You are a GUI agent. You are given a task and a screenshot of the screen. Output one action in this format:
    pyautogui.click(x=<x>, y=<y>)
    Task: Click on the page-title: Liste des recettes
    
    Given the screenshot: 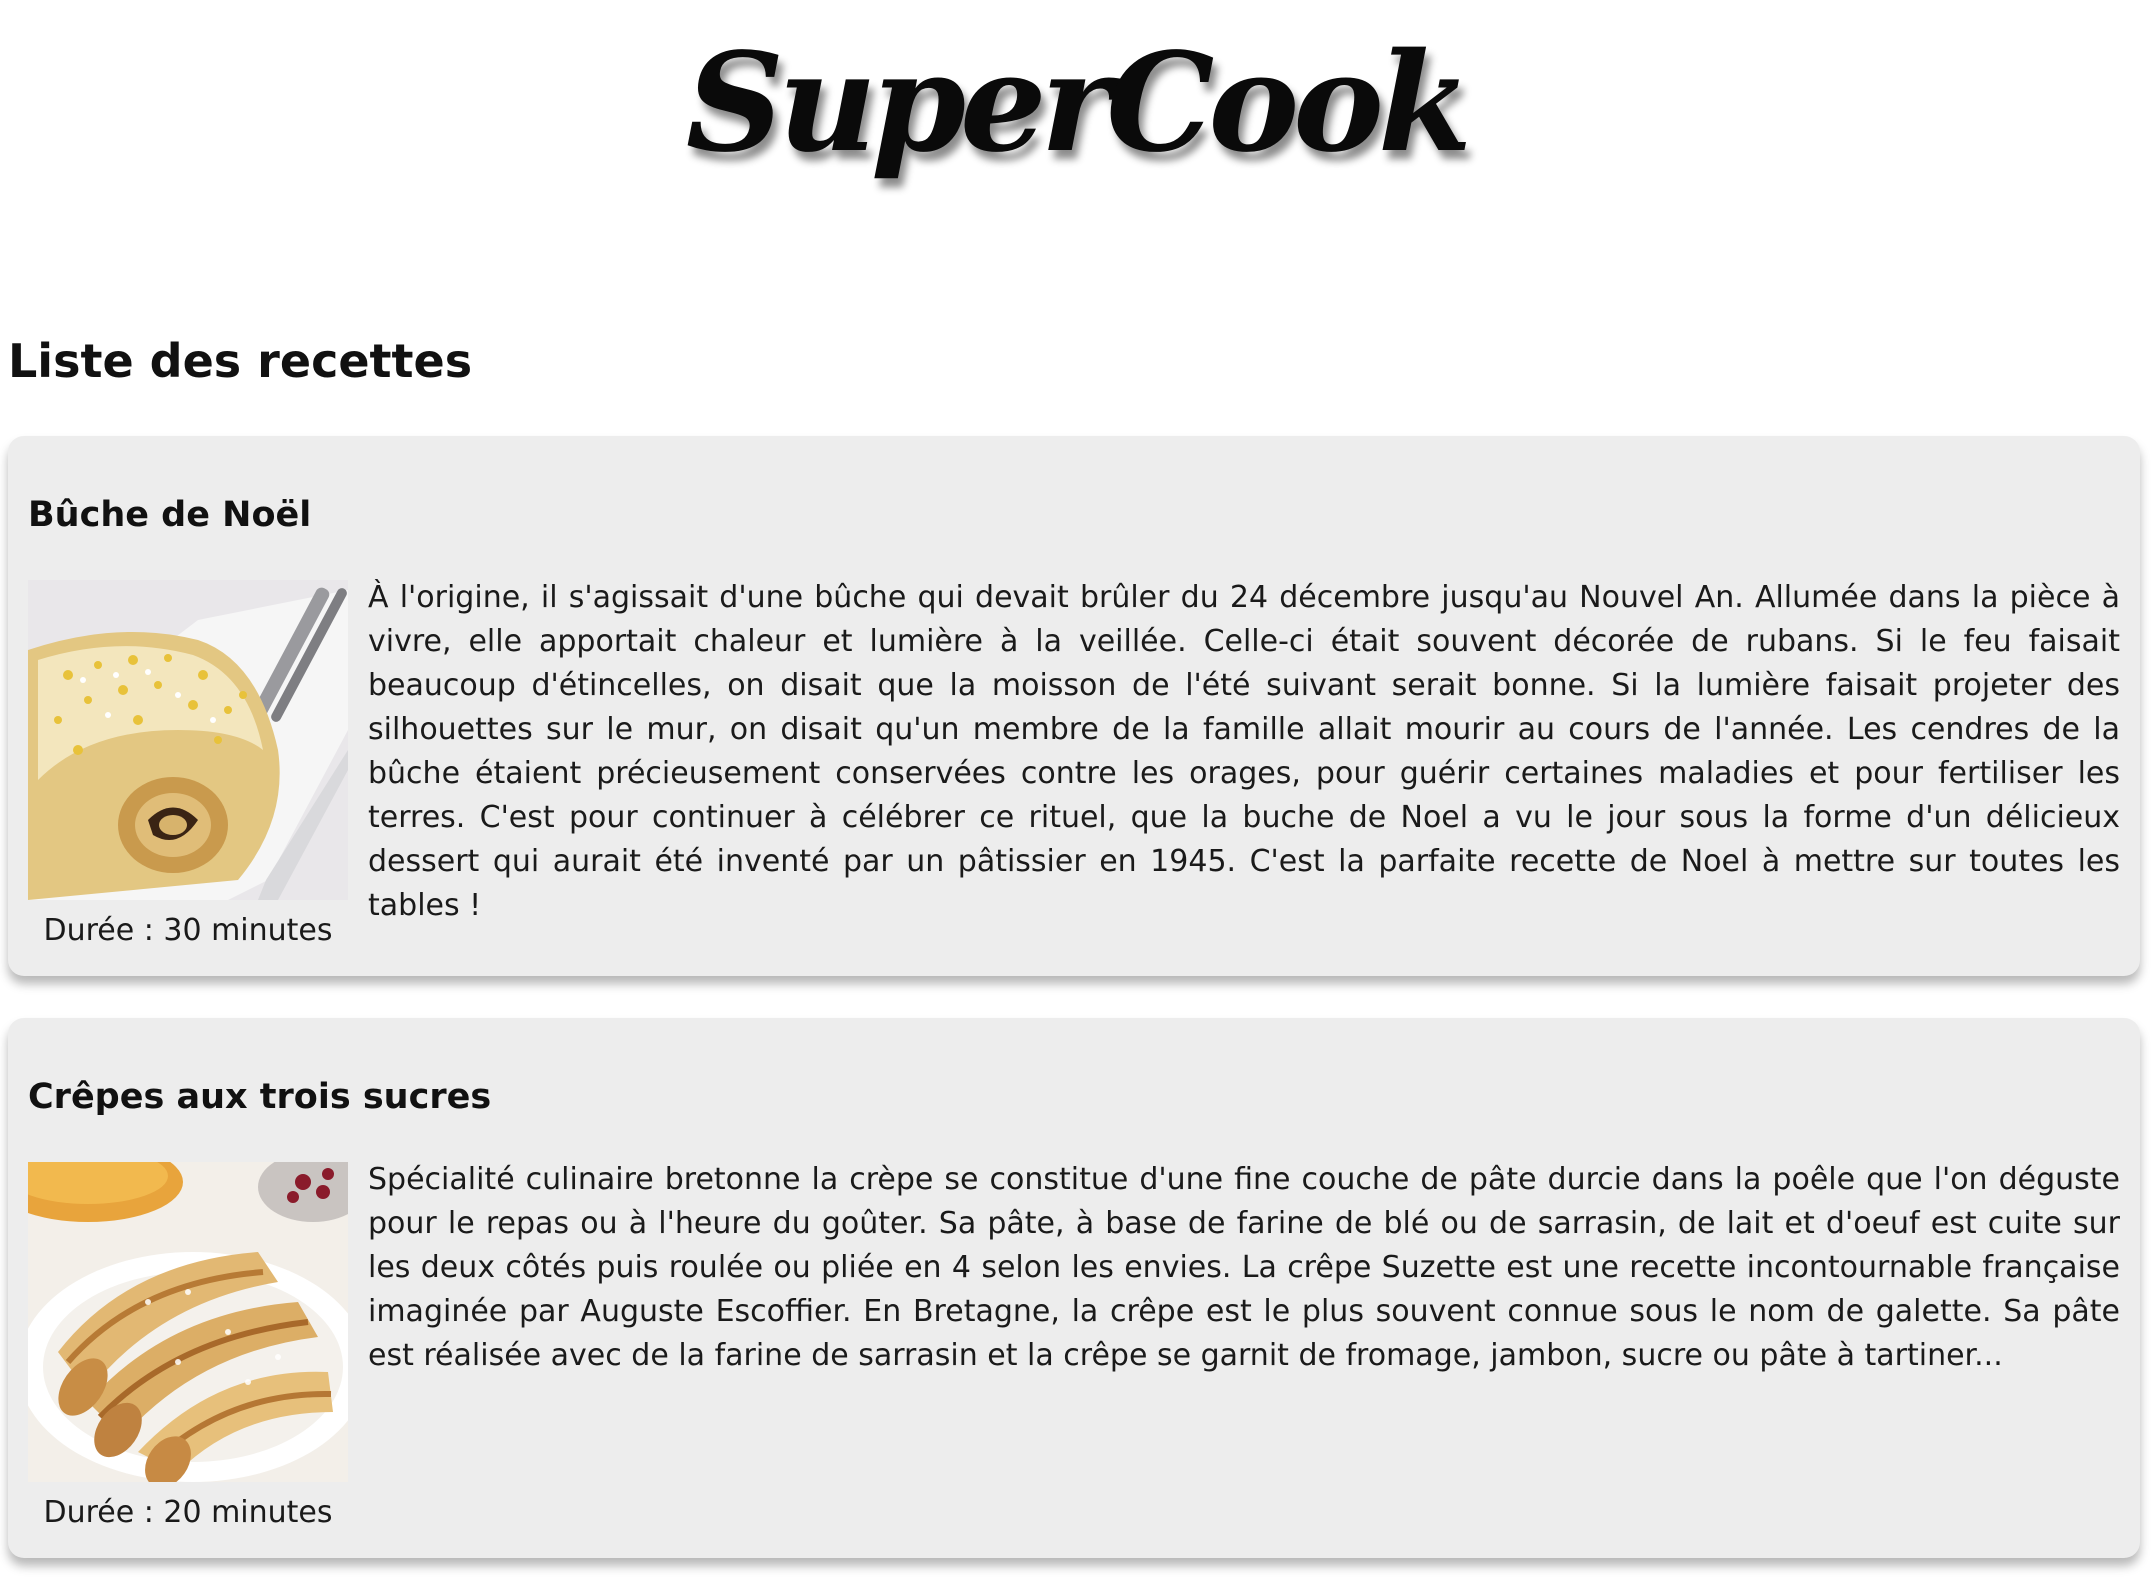 What is the action you would take?
    pyautogui.click(x=240, y=361)
    